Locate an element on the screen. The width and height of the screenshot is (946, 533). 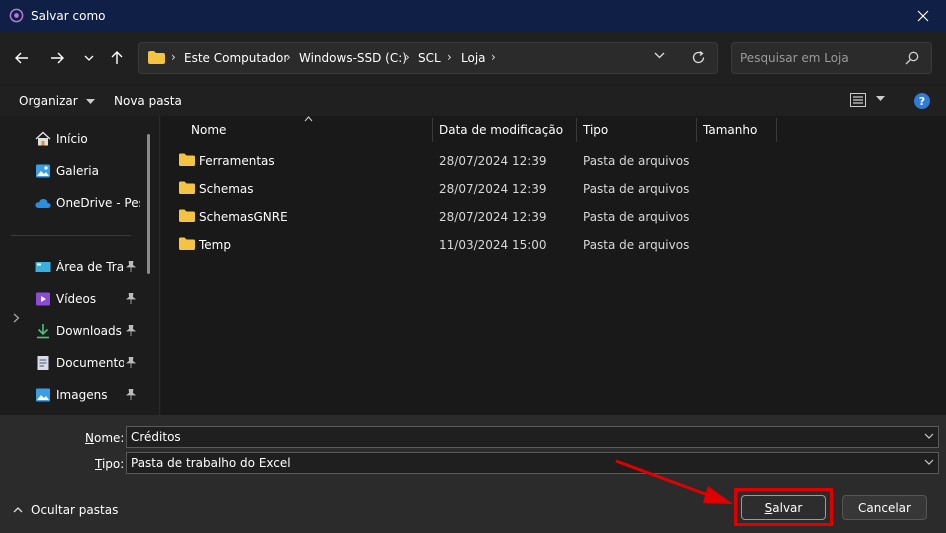
file-name-combobox is located at coordinates (532, 437).